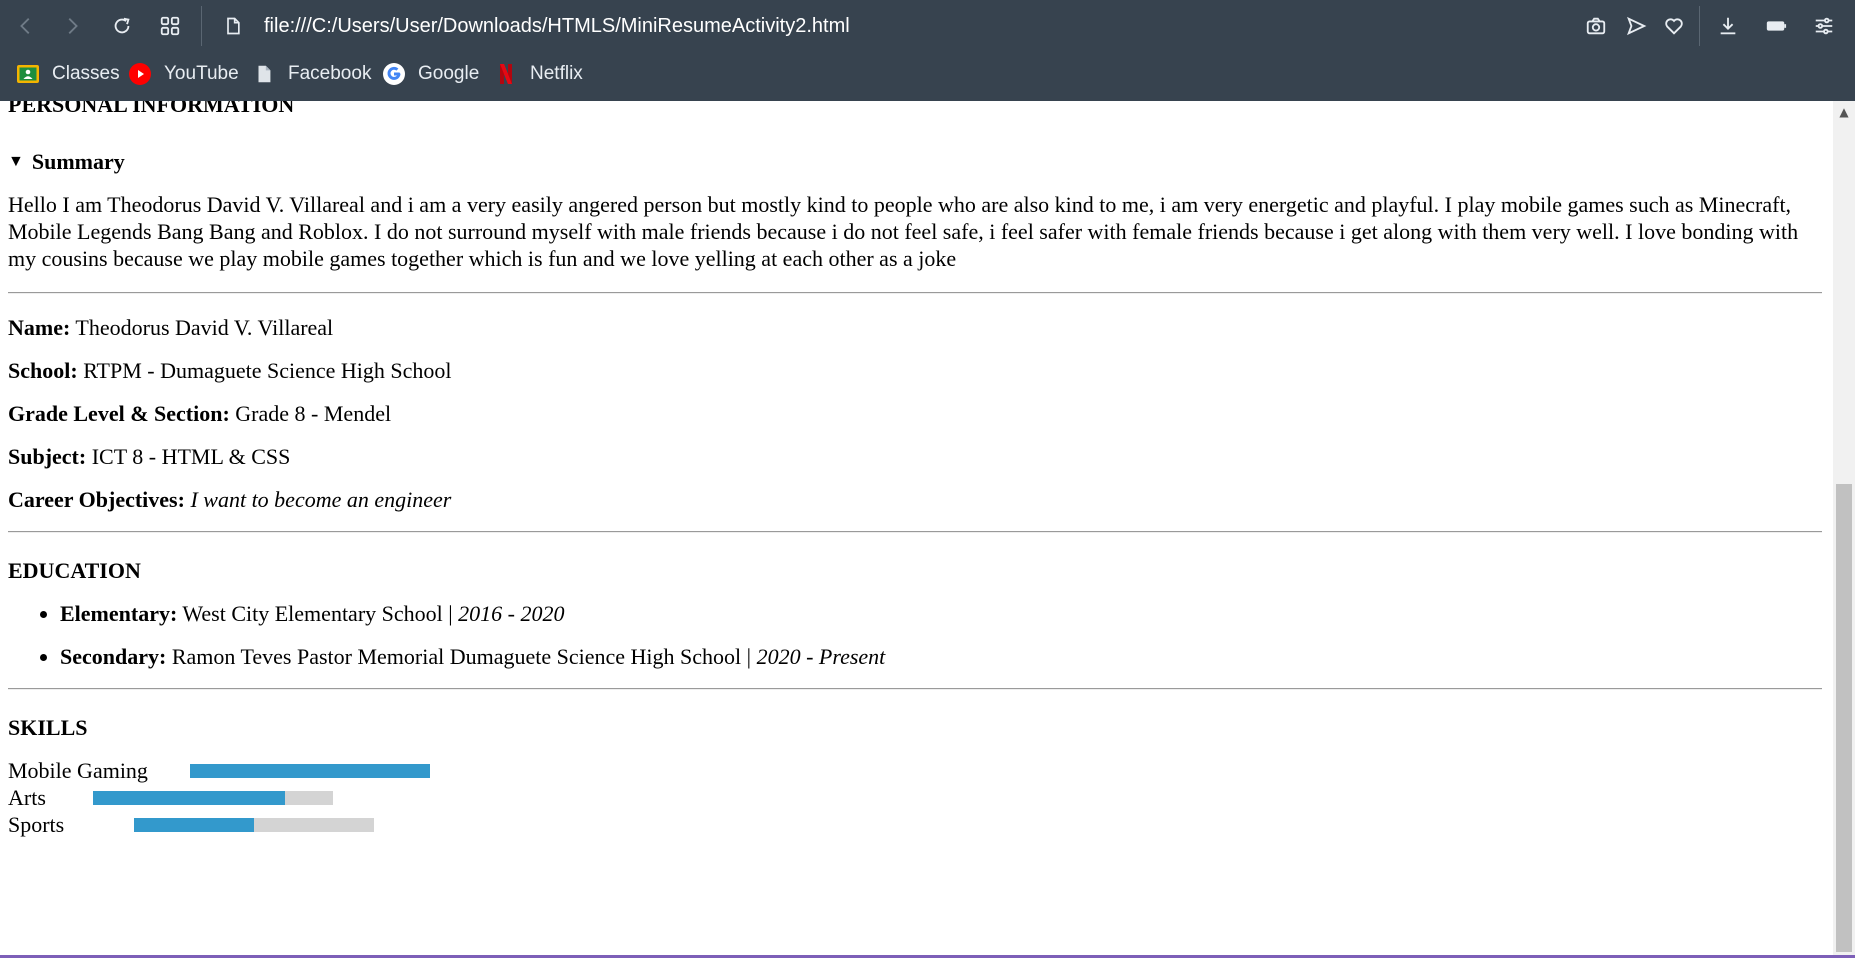 This screenshot has width=1855, height=958. What do you see at coordinates (915, 413) in the screenshot?
I see `field-grade-section: Grade Level & Section: Grade 8 - Mendel` at bounding box center [915, 413].